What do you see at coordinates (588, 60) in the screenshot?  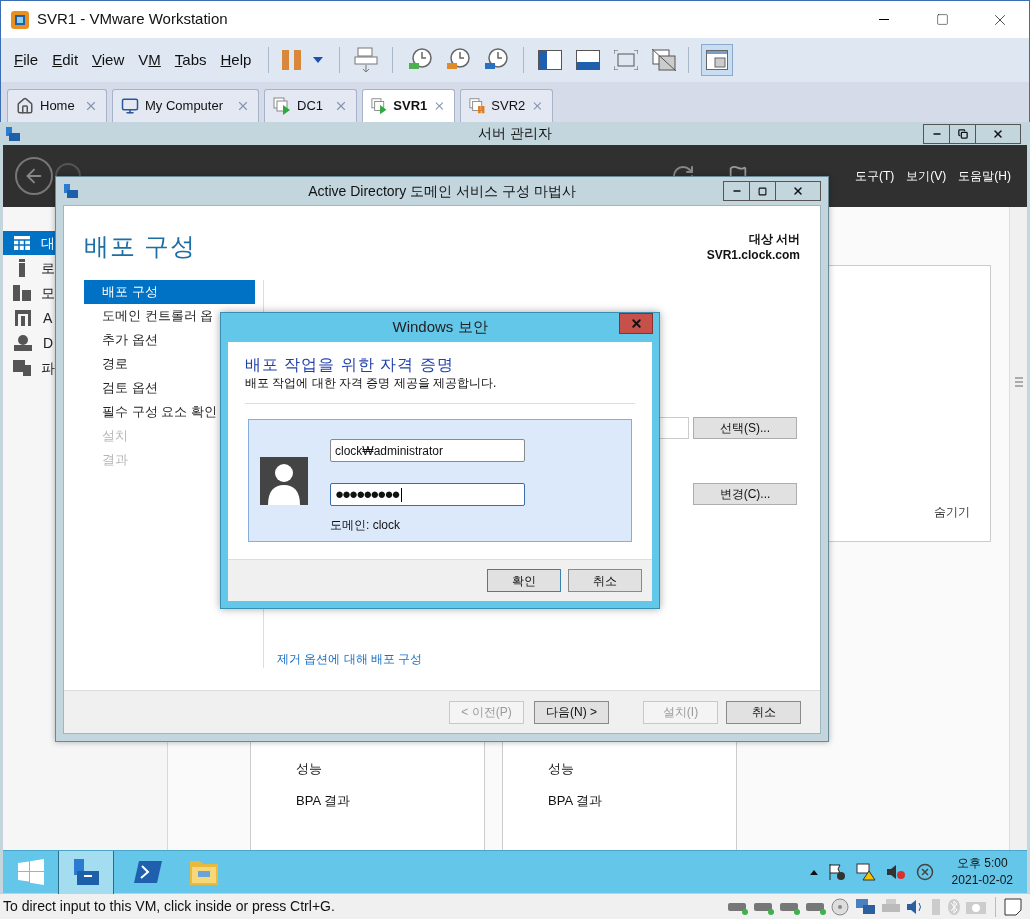 I see `thumbnail-view-icon` at bounding box center [588, 60].